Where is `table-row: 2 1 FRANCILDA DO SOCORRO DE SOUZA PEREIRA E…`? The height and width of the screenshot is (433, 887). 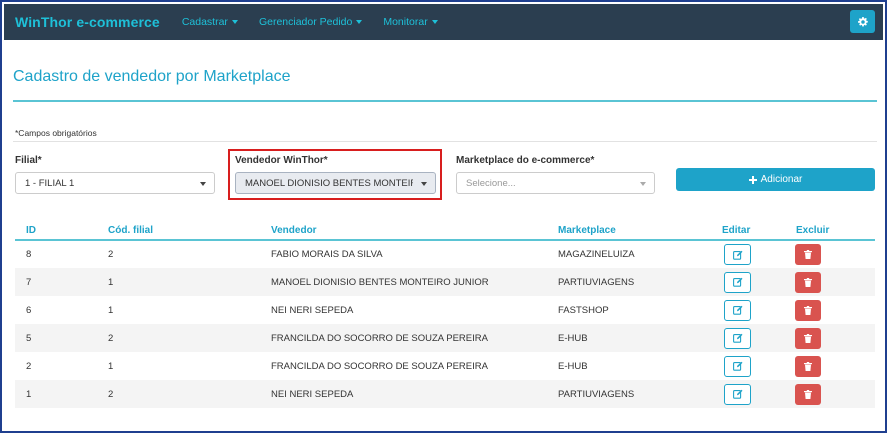 table-row: 2 1 FRANCILDA DO SOCORRO DE SOUZA PEREIRA E… is located at coordinates (445, 366).